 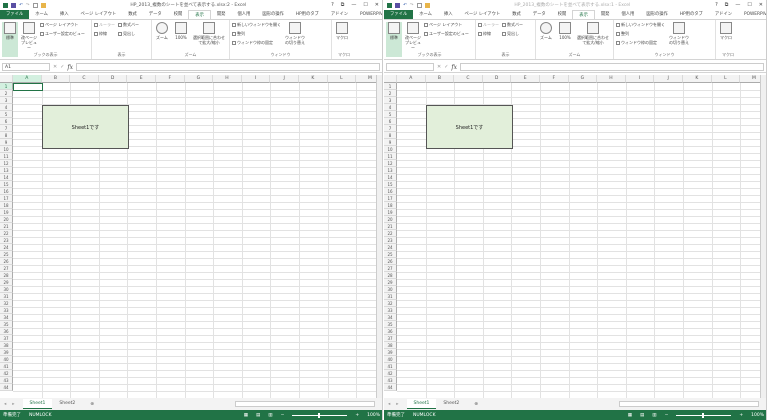 What do you see at coordinates (64, 14) in the screenshot?
I see `ribbon-tab: 挿入` at bounding box center [64, 14].